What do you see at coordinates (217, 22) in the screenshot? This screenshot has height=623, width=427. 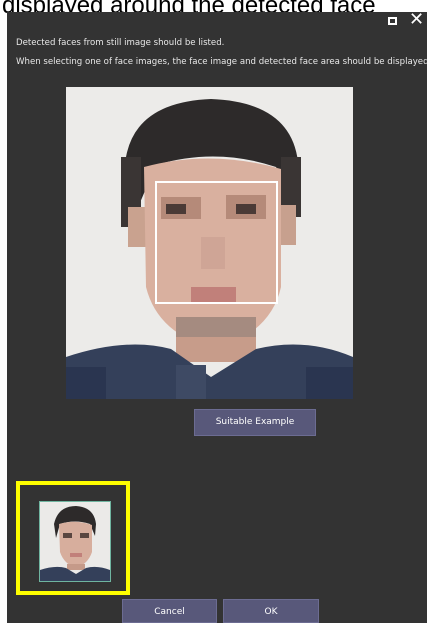 I see `title-bar: ✕` at bounding box center [217, 22].